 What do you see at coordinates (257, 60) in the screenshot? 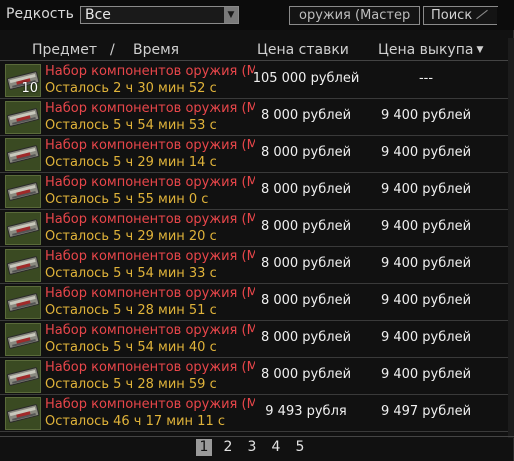
I see `header-divider` at bounding box center [257, 60].